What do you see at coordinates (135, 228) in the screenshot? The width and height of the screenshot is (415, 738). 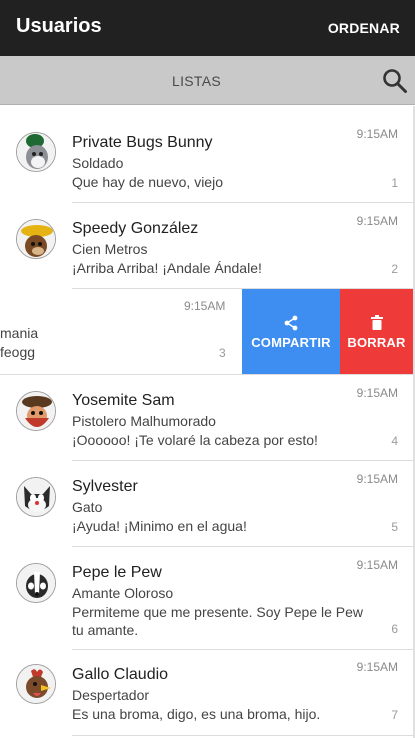 I see `user-name: Speedy González` at bounding box center [135, 228].